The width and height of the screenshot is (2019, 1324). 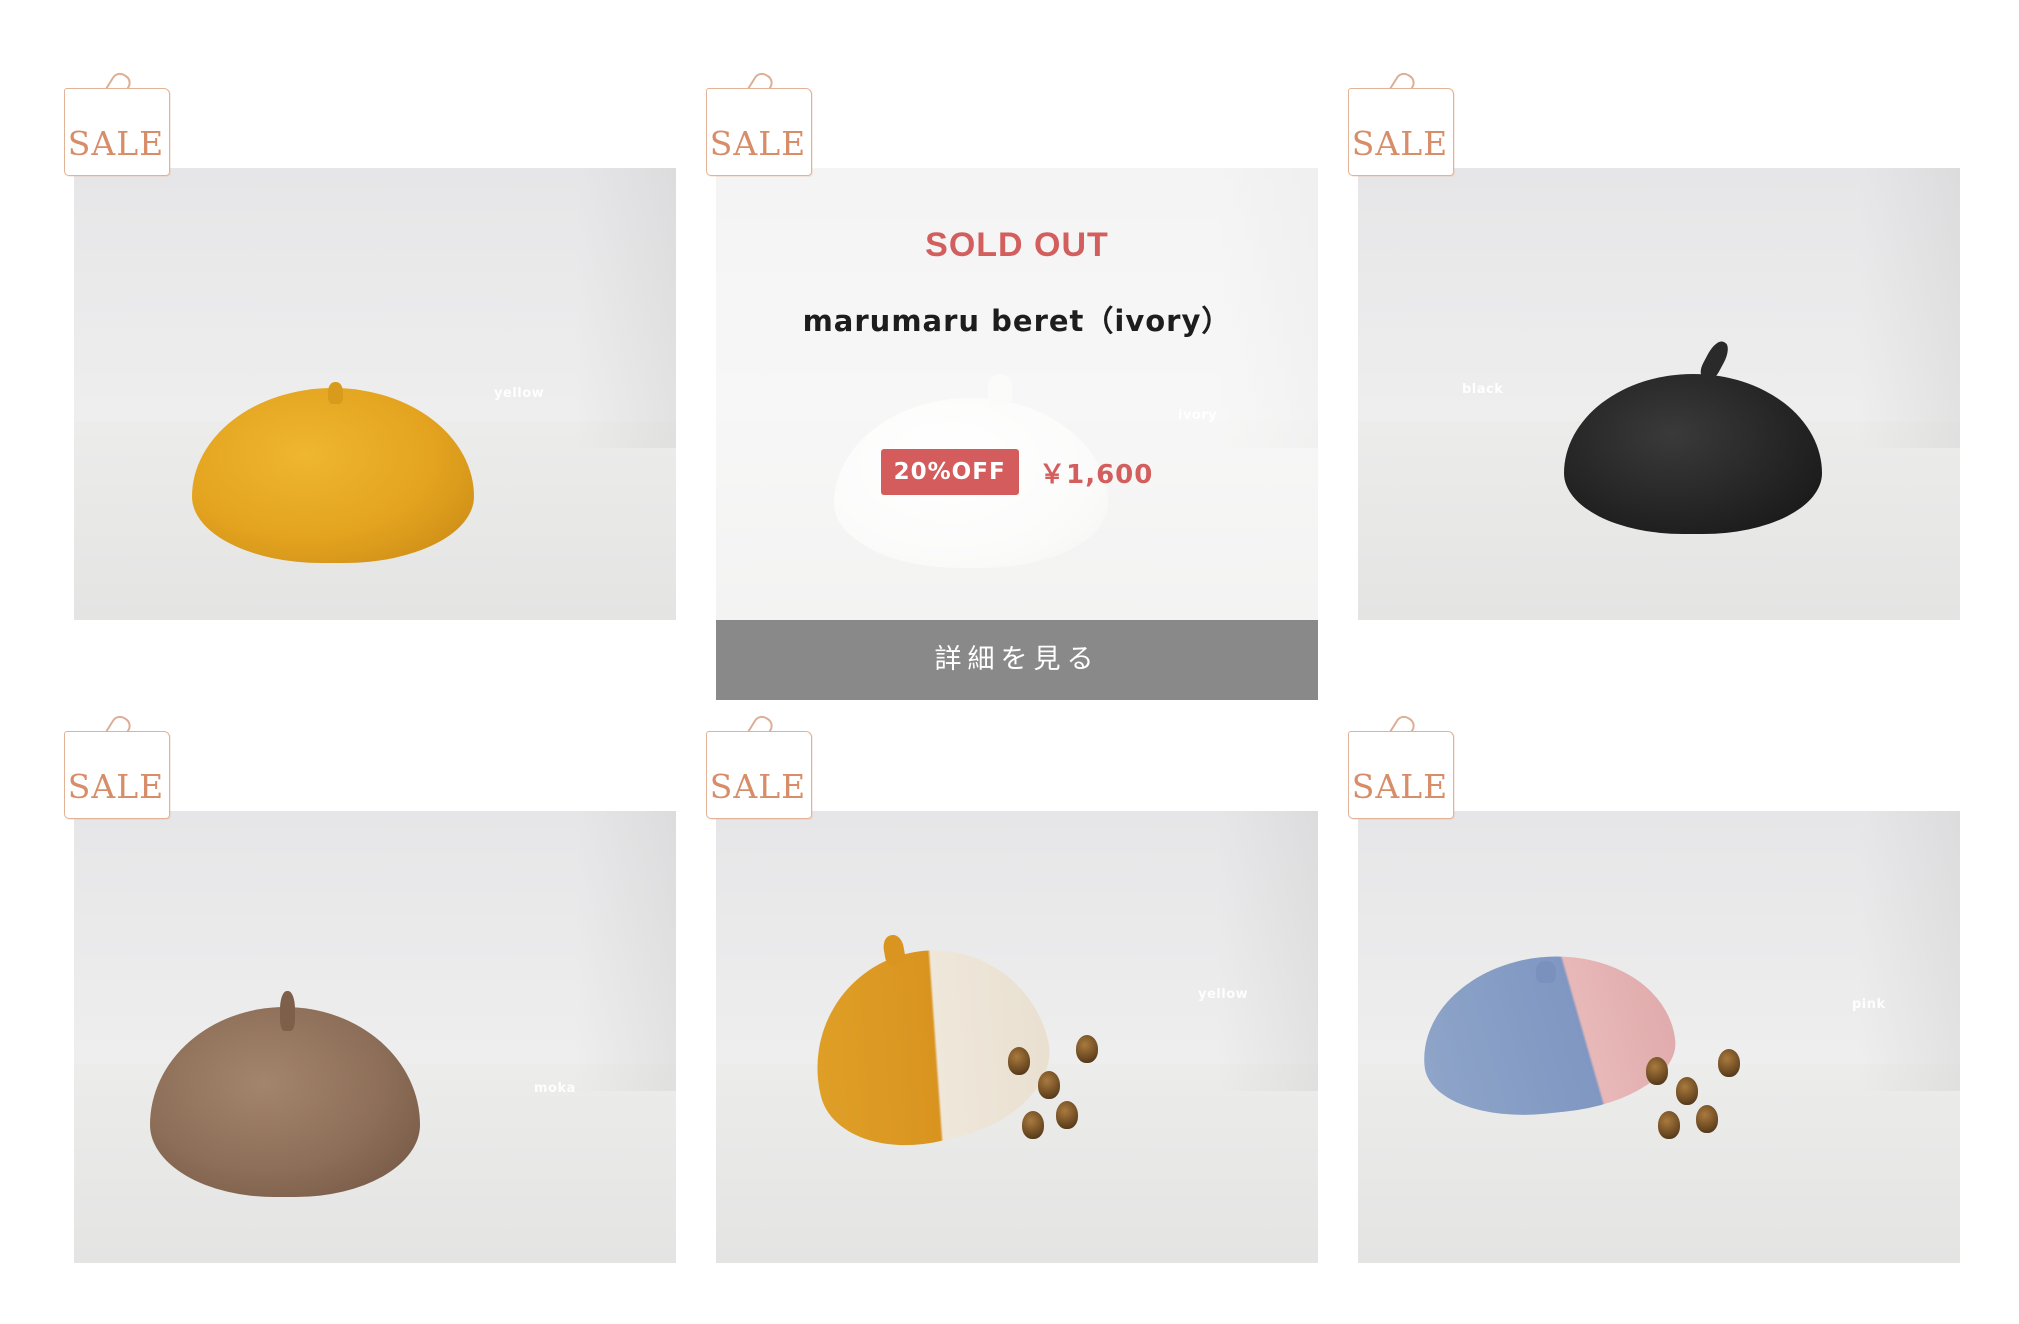 I want to click on product-card: black, so click(x=1659, y=394).